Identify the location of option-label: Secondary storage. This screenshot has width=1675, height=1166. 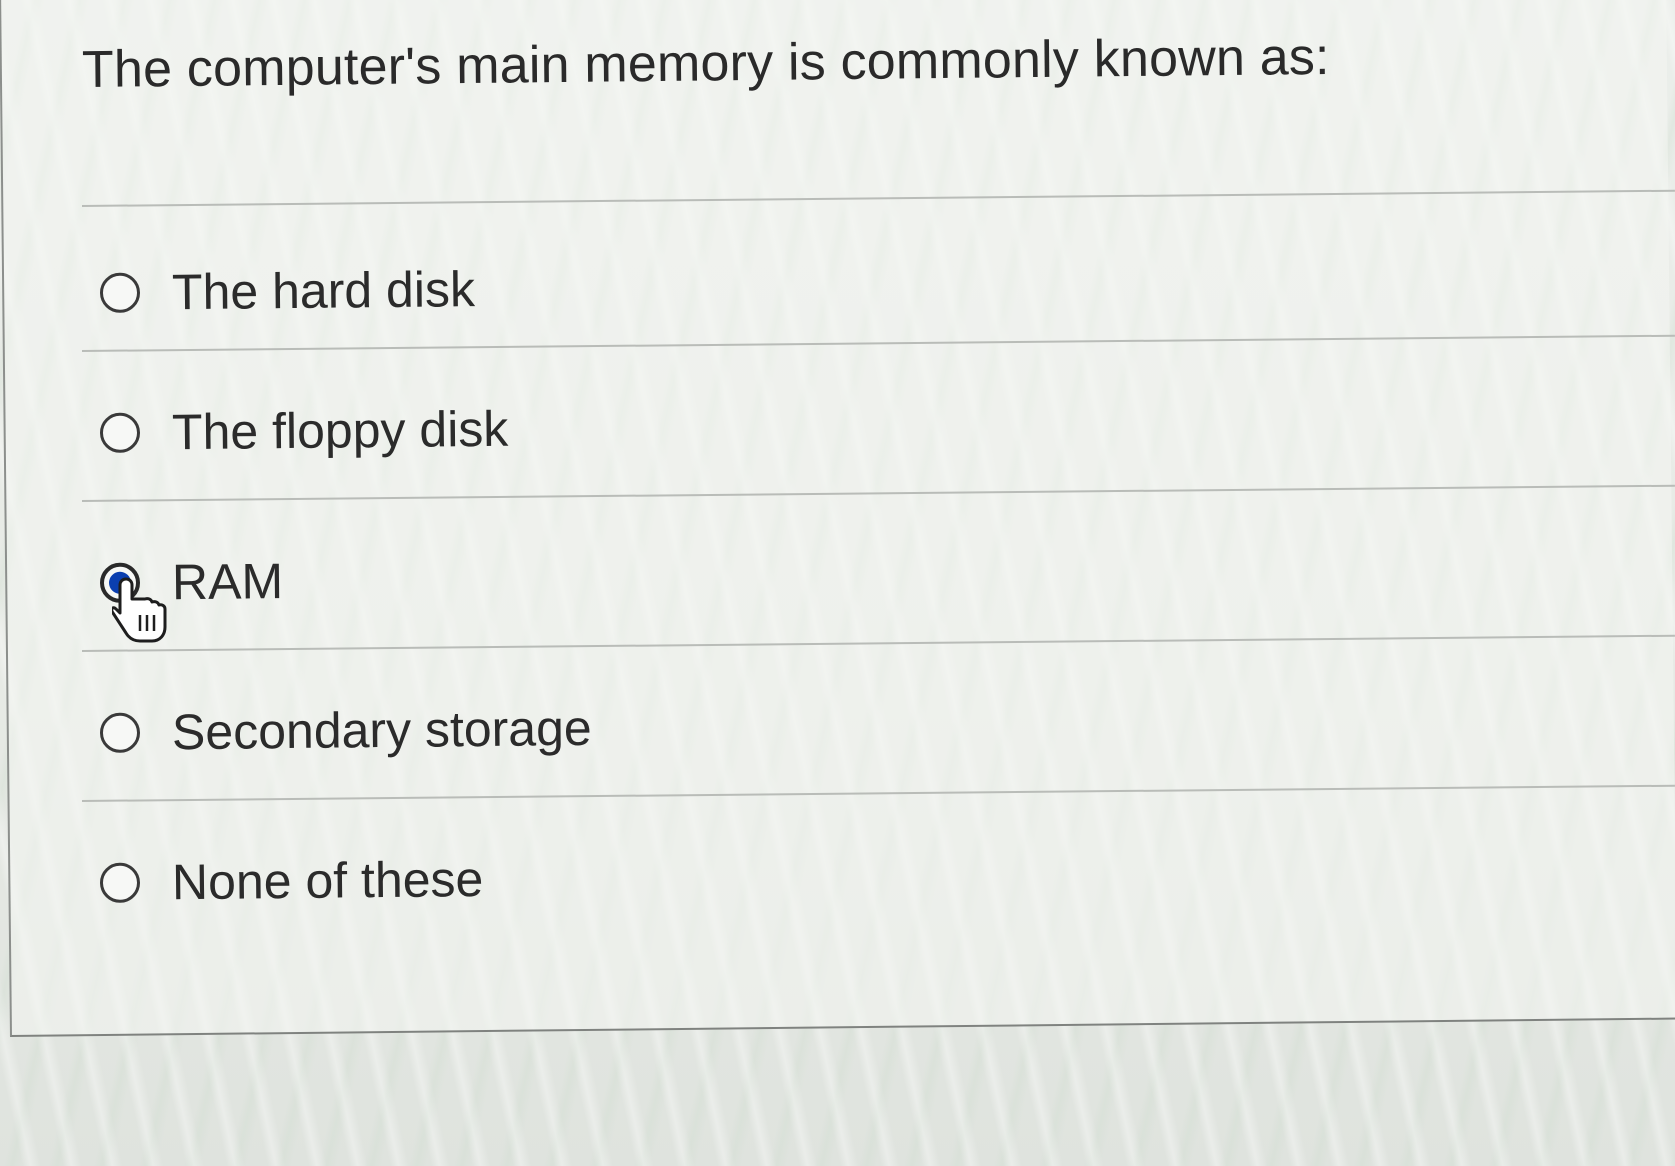
(381, 730).